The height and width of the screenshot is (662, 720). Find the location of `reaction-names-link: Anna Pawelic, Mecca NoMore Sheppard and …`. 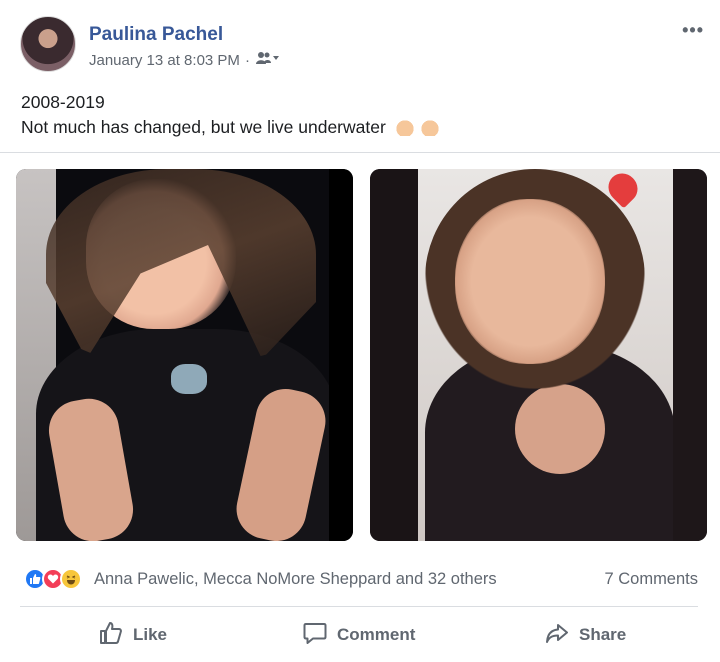

reaction-names-link: Anna Pawelic, Mecca NoMore Sheppard and … is located at coordinates (295, 579).